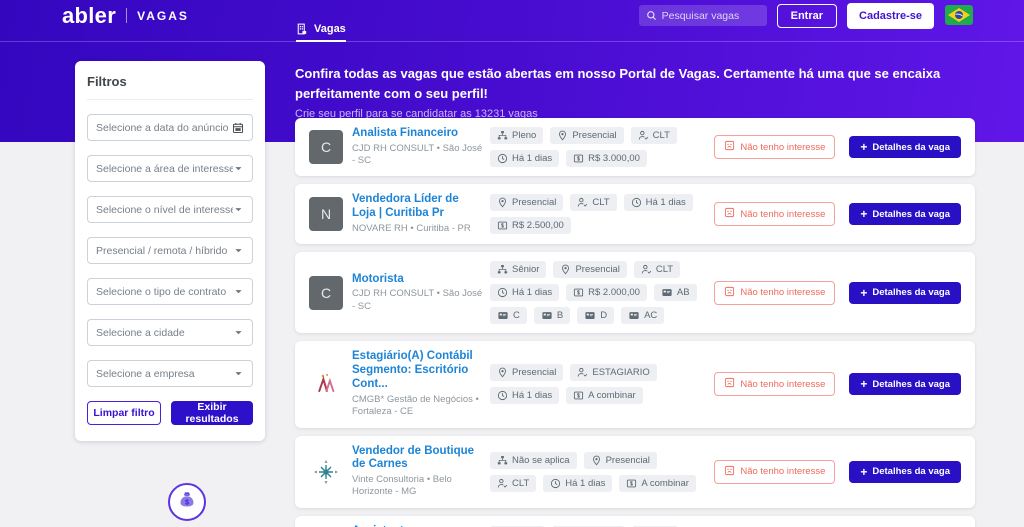  Describe the element at coordinates (533, 460) in the screenshot. I see `job-badge: Não se aplica` at that location.